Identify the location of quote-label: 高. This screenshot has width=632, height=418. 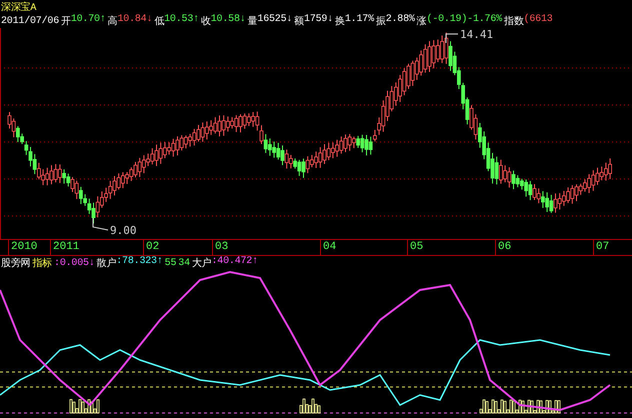
(113, 21).